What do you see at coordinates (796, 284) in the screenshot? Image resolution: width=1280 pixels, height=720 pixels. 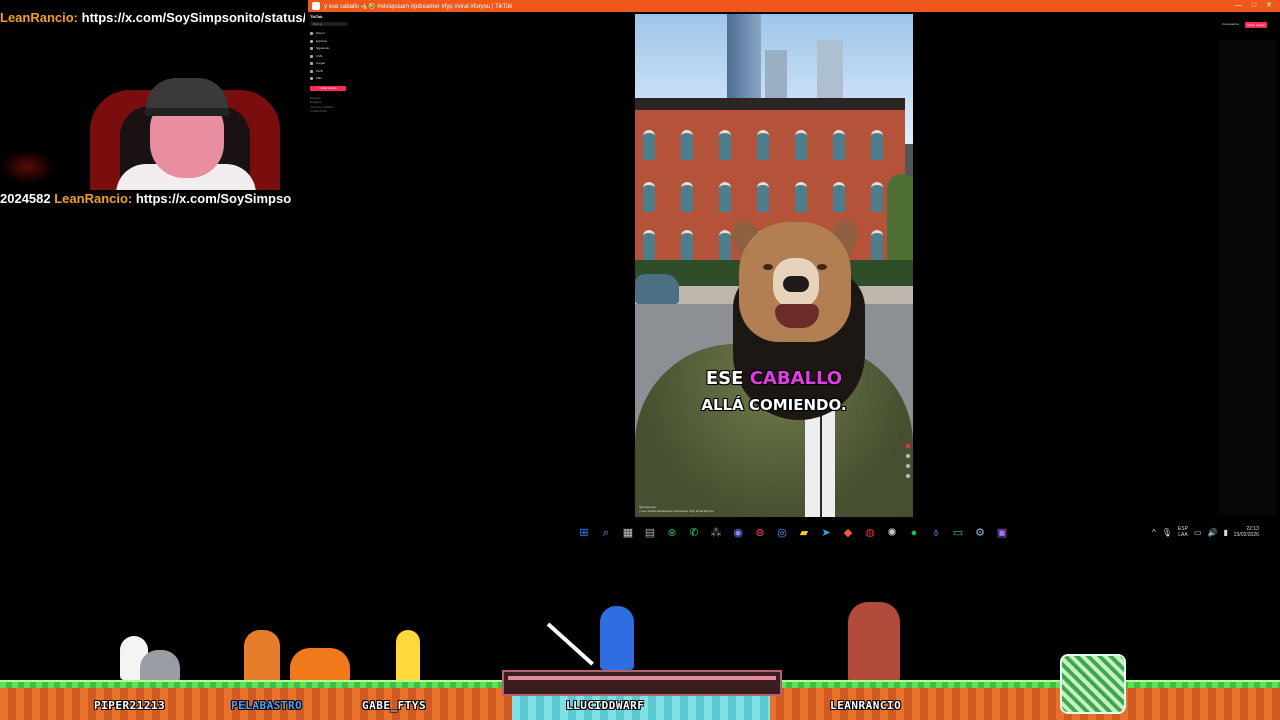 I see `dog-nose` at bounding box center [796, 284].